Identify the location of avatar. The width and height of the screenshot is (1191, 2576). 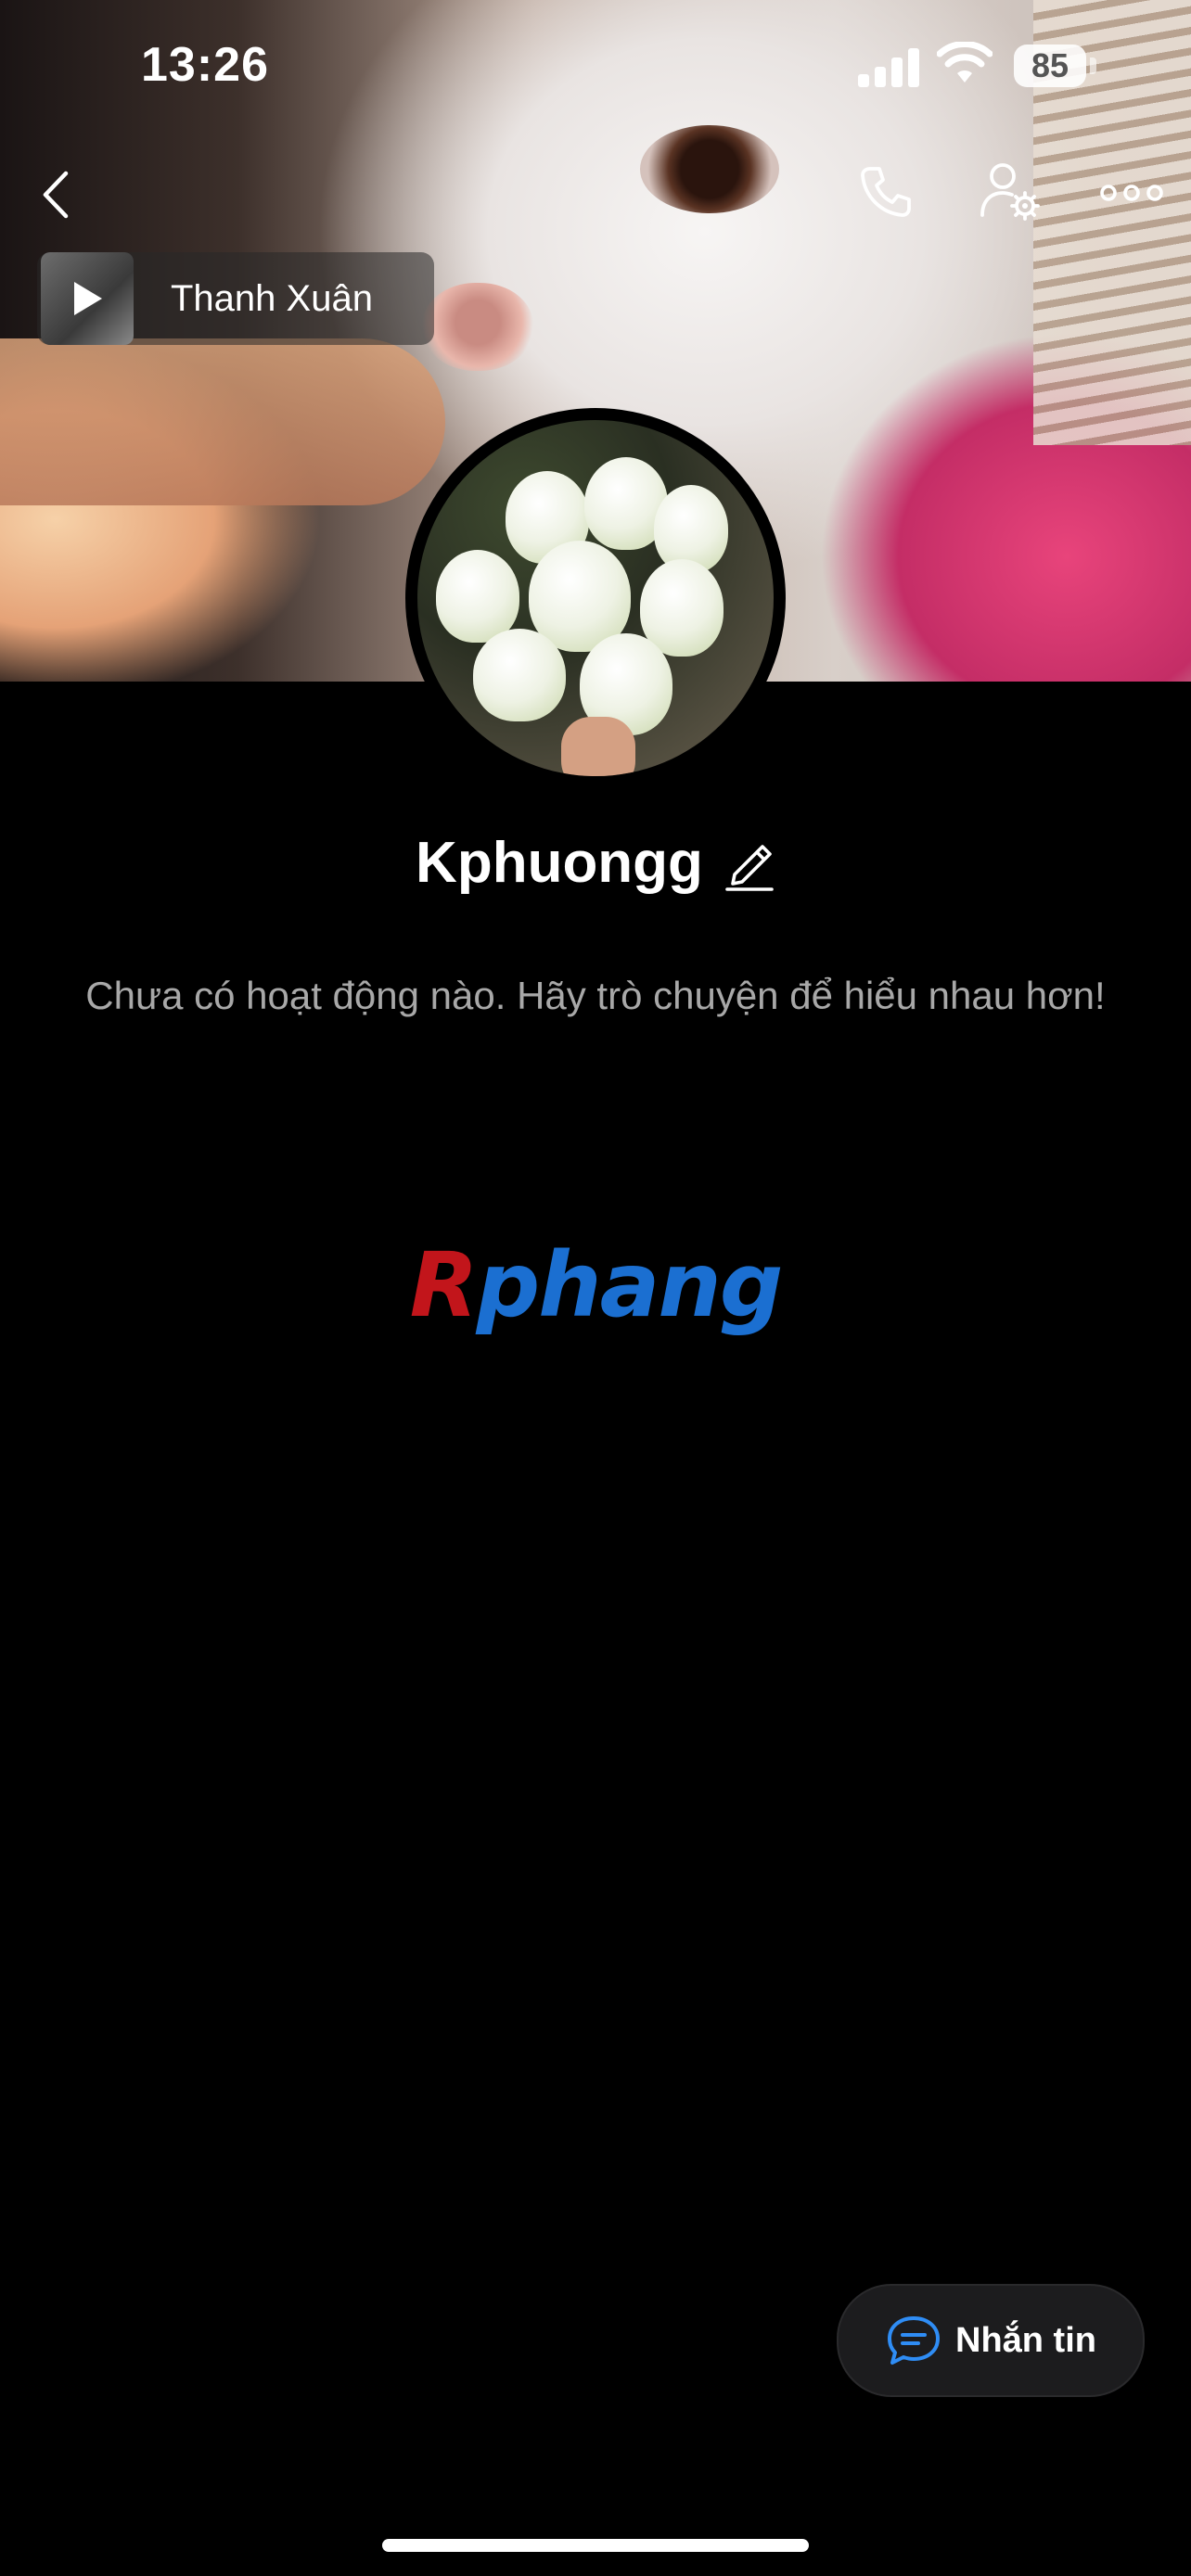
(595, 598).